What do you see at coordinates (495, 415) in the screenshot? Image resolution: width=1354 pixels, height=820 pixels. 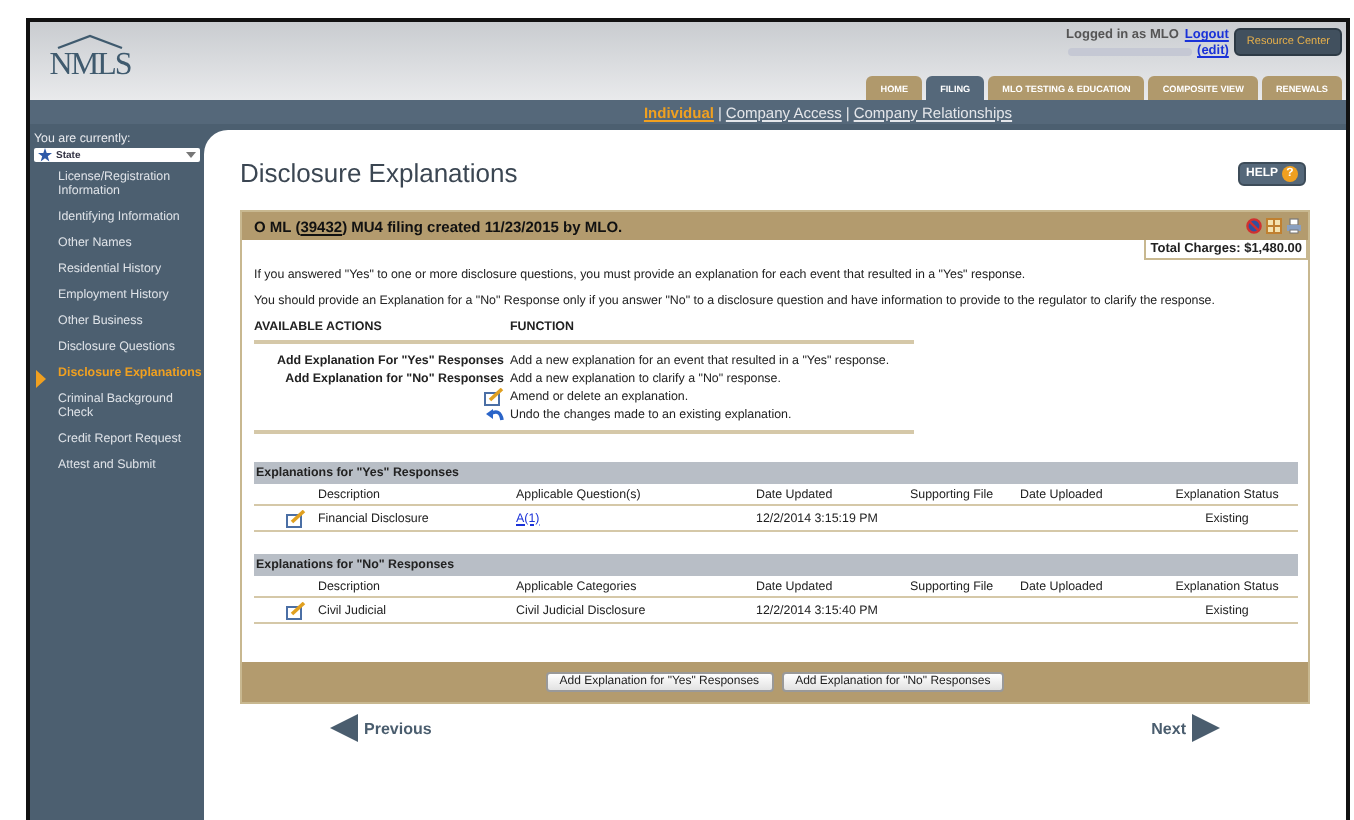 I see `undo-icon` at bounding box center [495, 415].